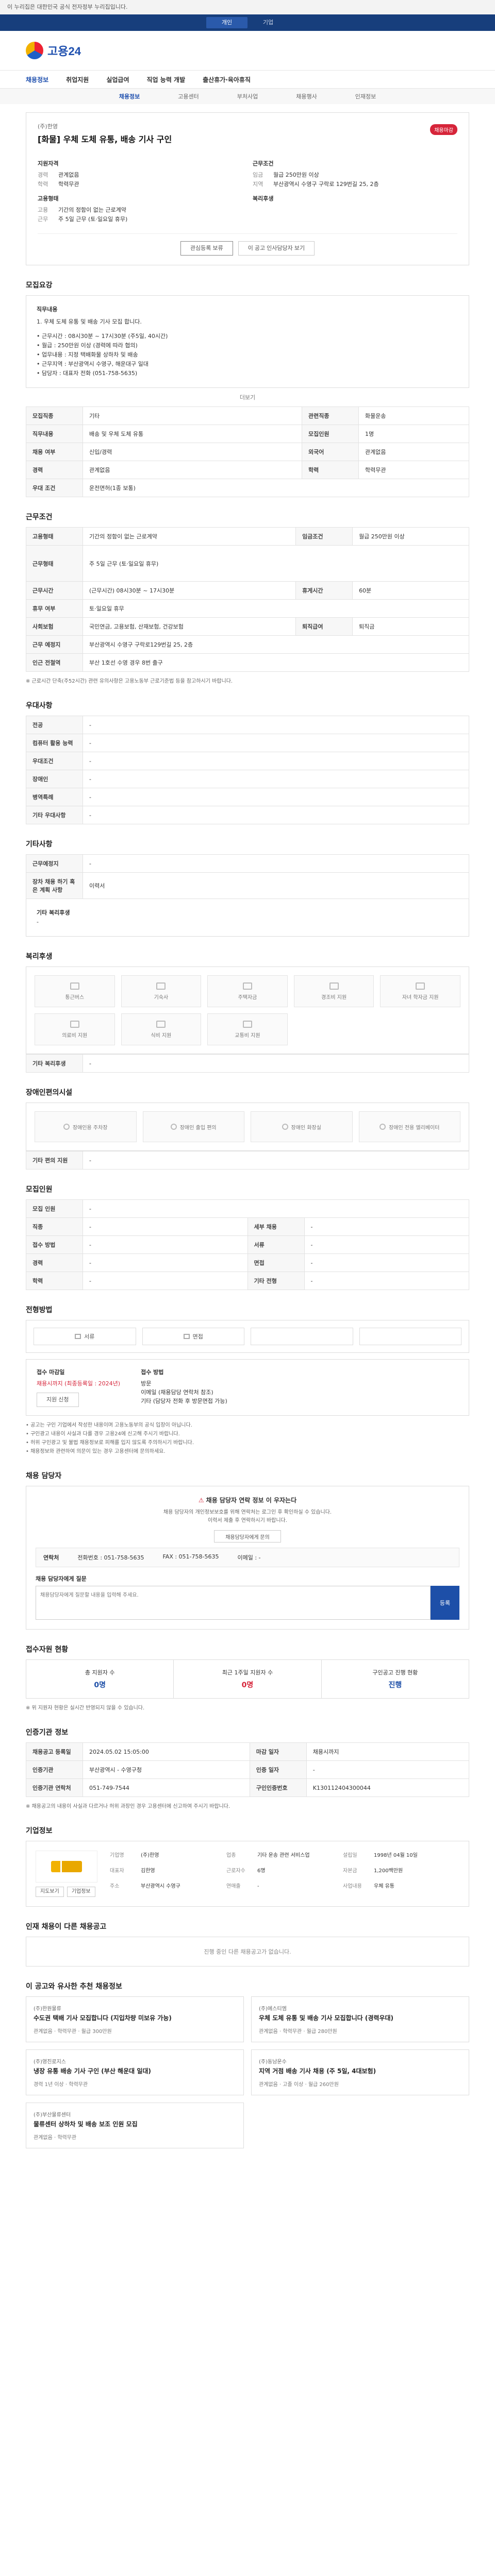 This screenshot has height=2576, width=495. What do you see at coordinates (247, 1536) in the screenshot?
I see `contact-manager-button: 채용담당자에게 문의` at bounding box center [247, 1536].